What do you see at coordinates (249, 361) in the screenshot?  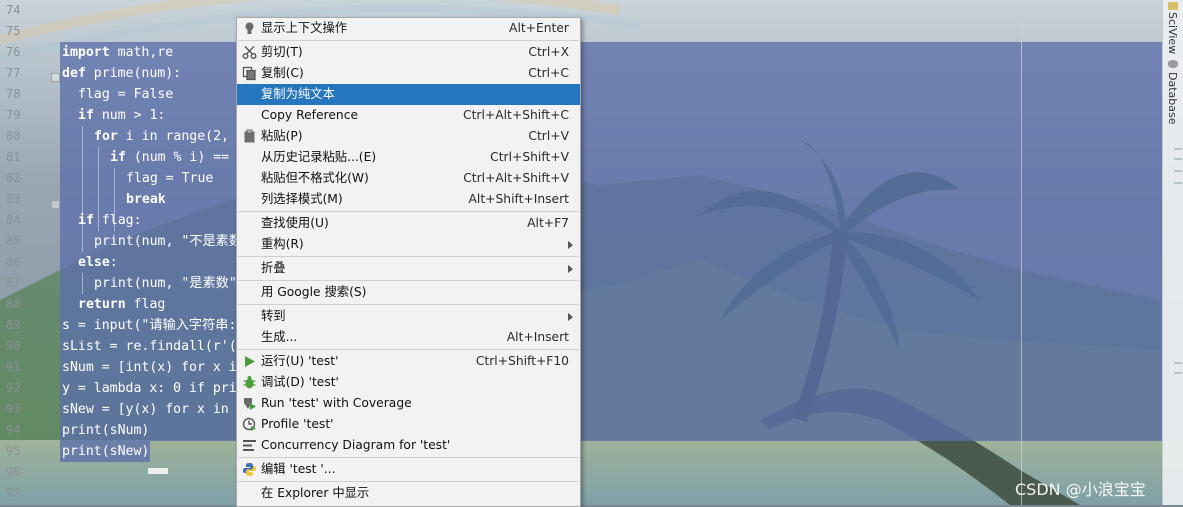 I see `run-icon` at bounding box center [249, 361].